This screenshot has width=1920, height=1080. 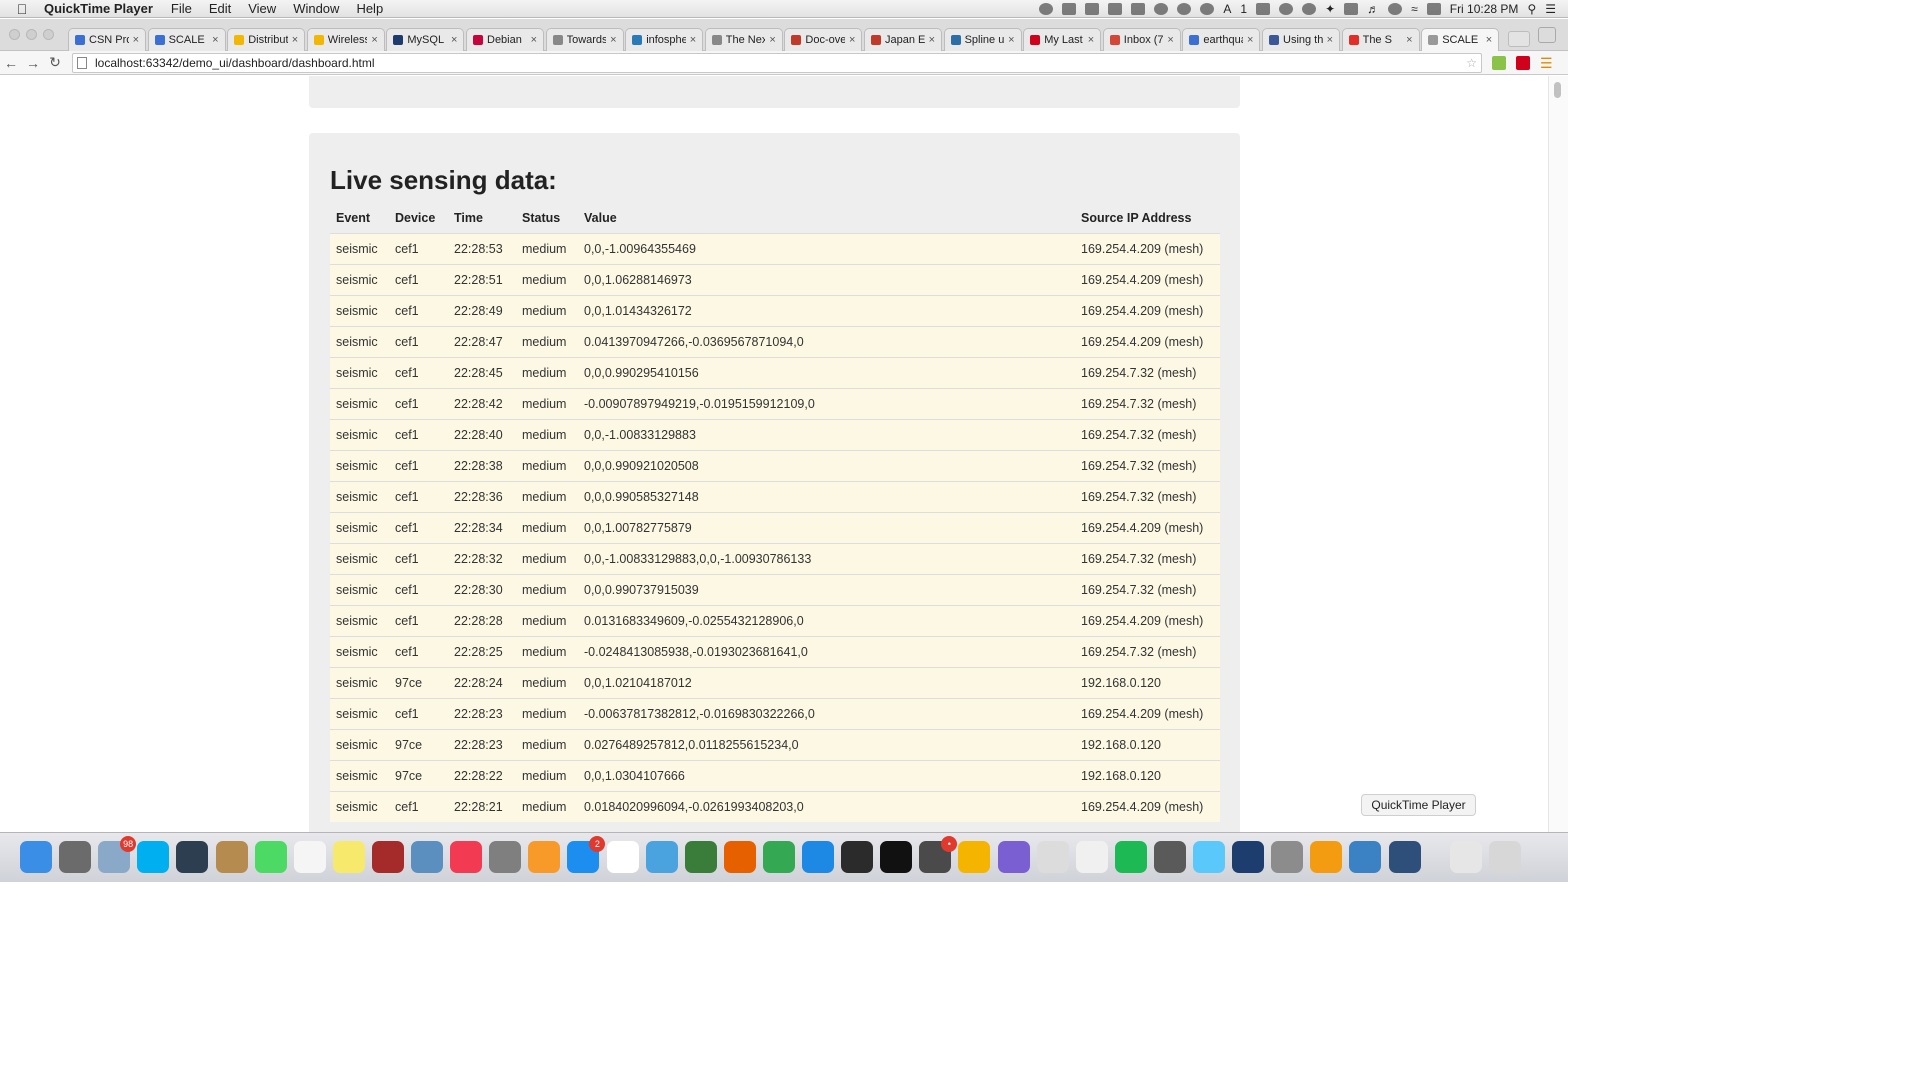 What do you see at coordinates (1465, 857) in the screenshot?
I see `dock-documents-icon` at bounding box center [1465, 857].